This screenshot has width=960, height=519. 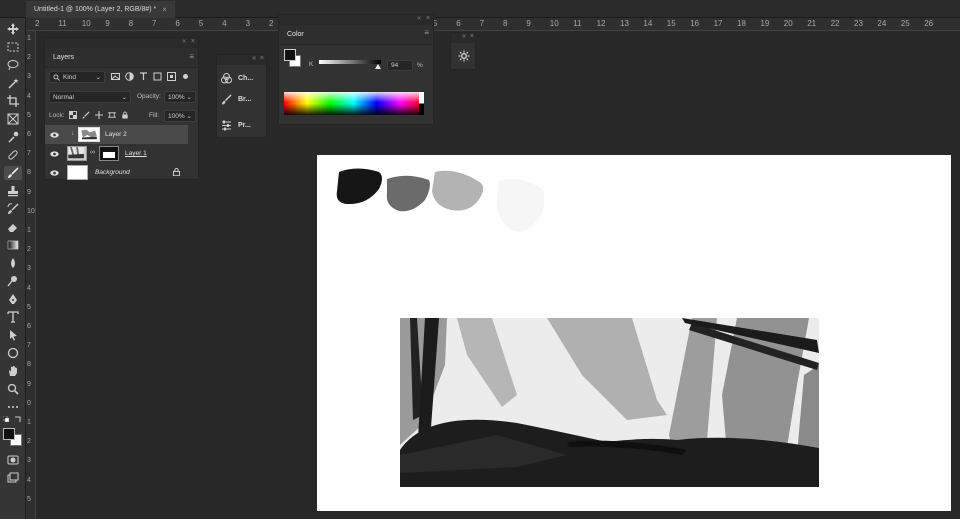 I want to click on layer-name: Layer 2, so click(x=116, y=134).